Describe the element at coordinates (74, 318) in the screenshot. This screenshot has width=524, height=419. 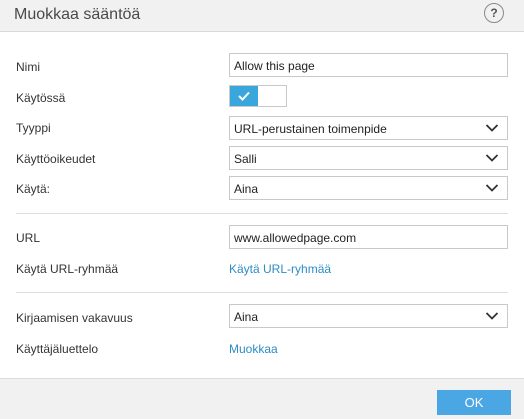
I see `log-severity-label: Kirjaamisen vakavuus` at that location.